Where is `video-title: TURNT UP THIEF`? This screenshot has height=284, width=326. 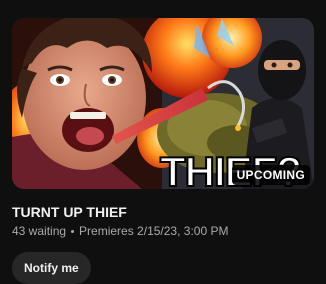
video-title: TURNT UP THIEF is located at coordinates (69, 212).